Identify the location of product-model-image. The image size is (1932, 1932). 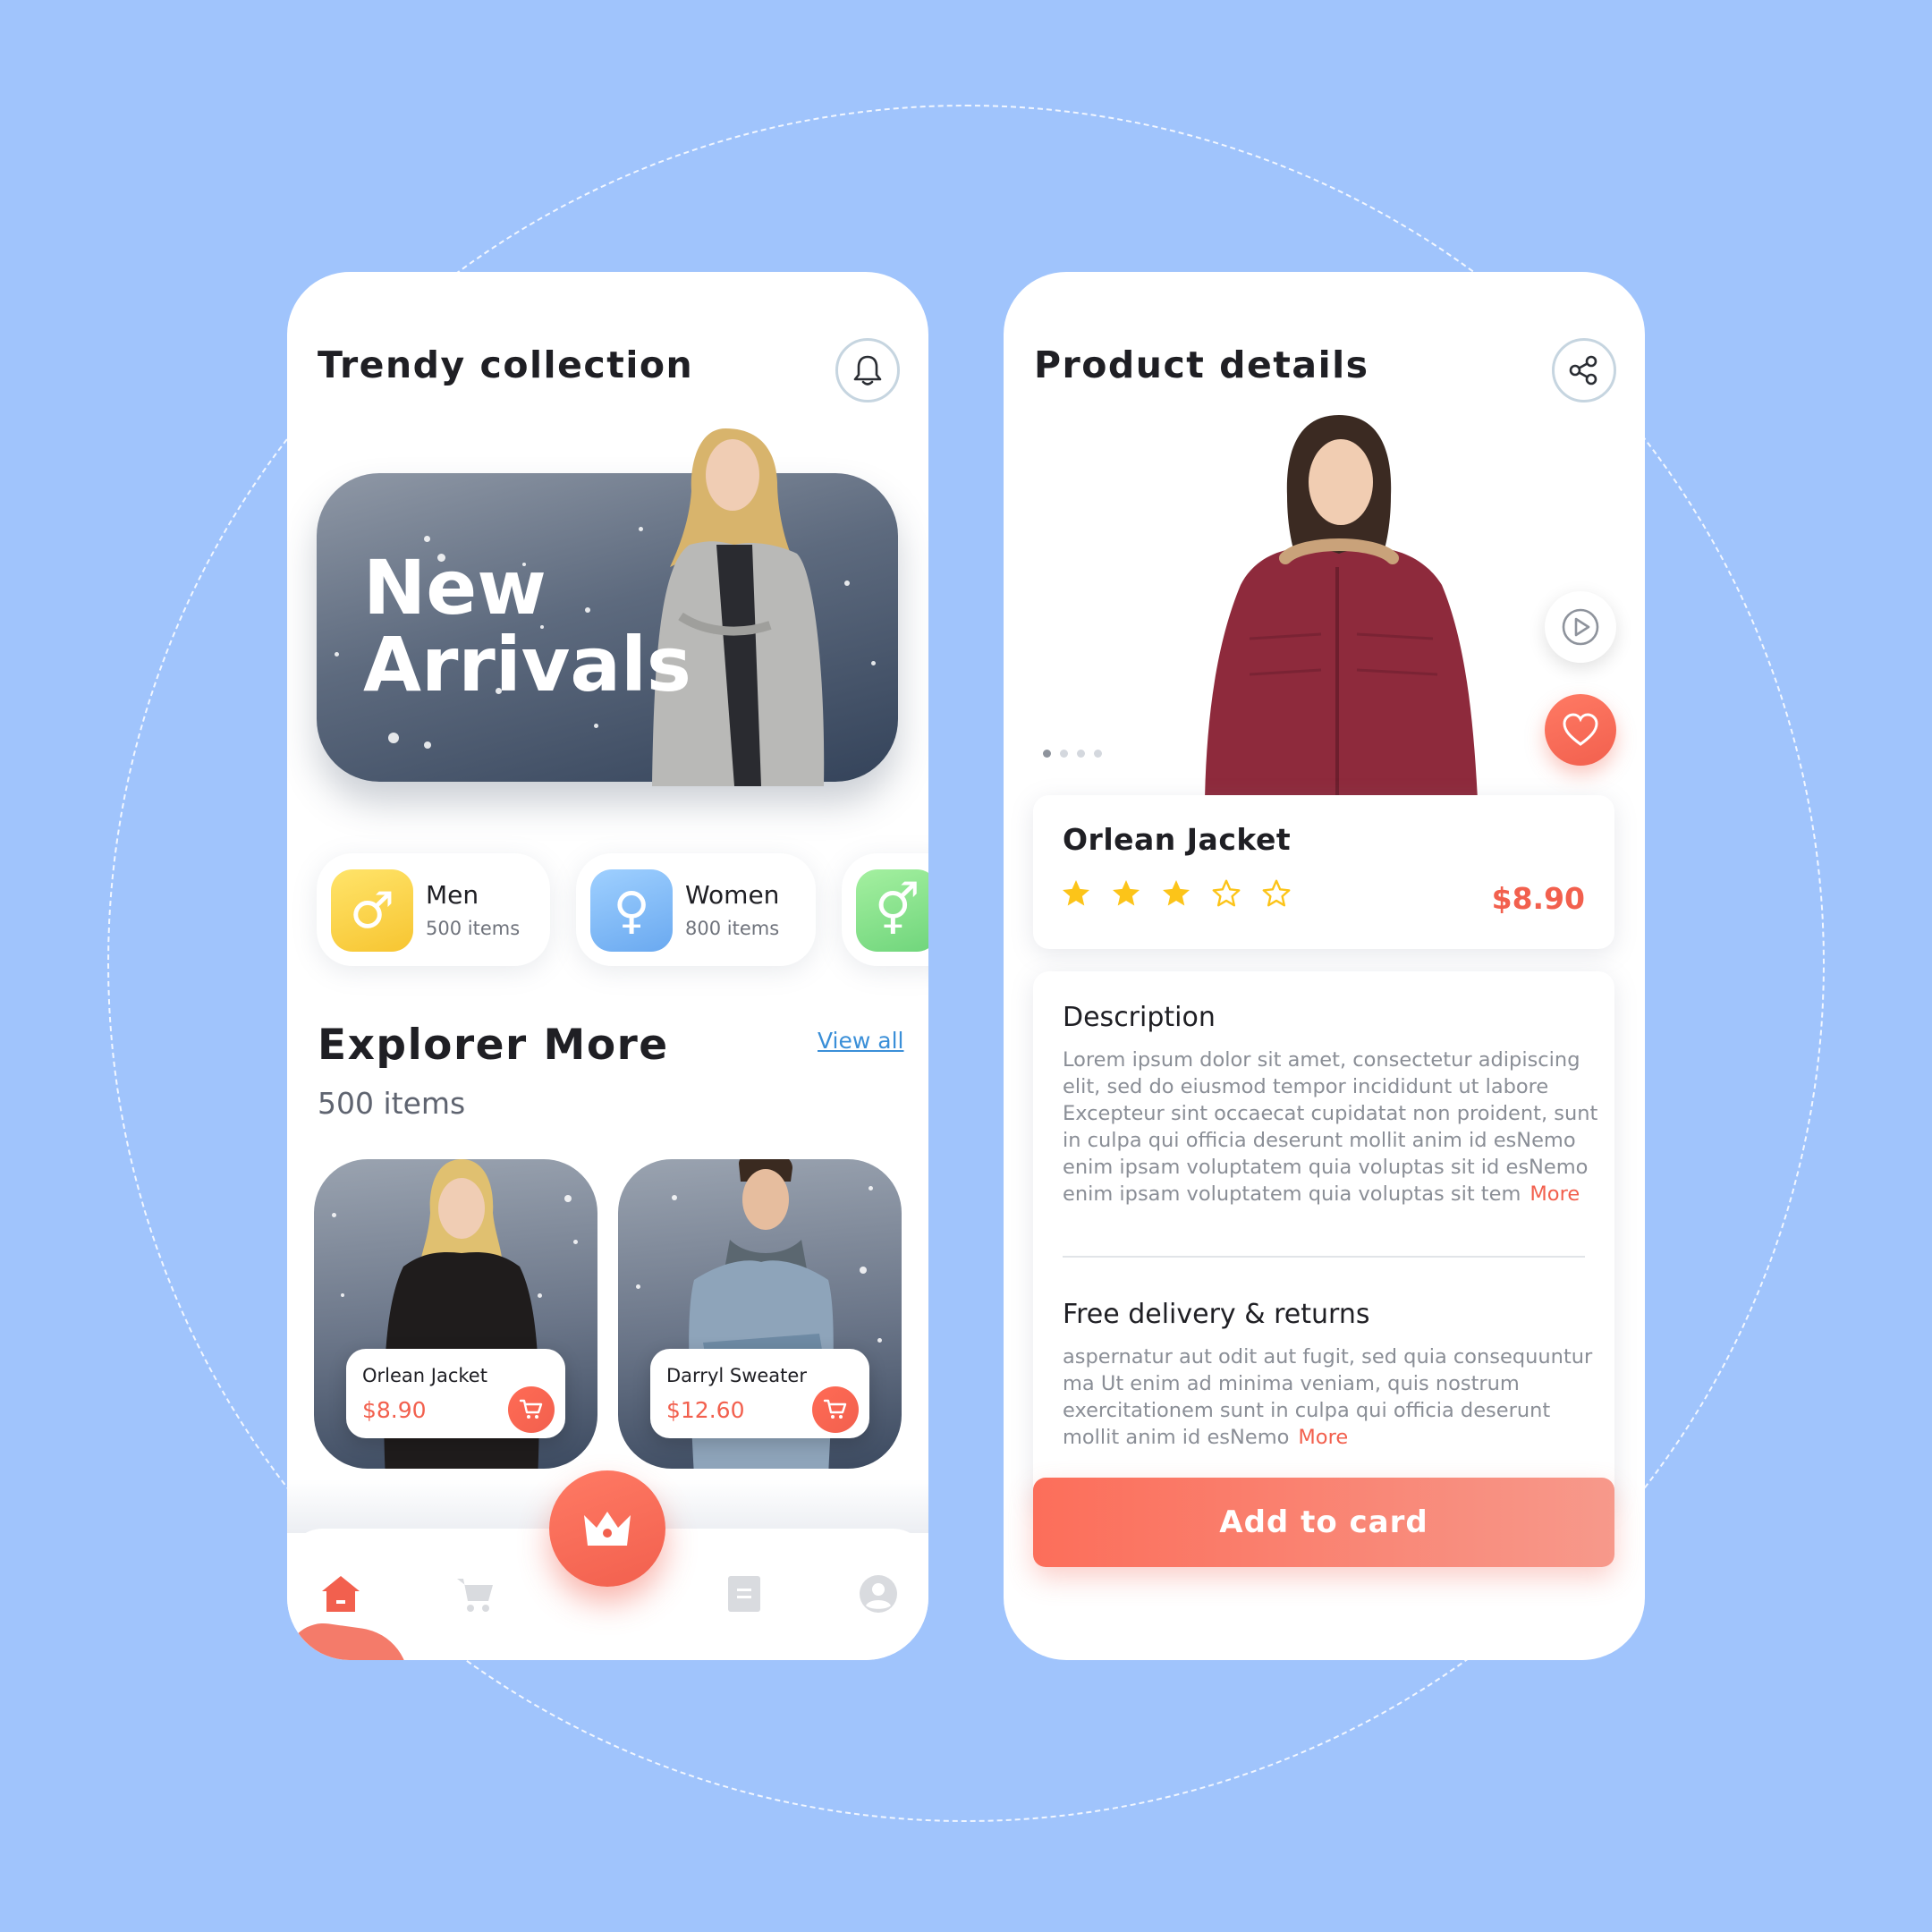
(1341, 607).